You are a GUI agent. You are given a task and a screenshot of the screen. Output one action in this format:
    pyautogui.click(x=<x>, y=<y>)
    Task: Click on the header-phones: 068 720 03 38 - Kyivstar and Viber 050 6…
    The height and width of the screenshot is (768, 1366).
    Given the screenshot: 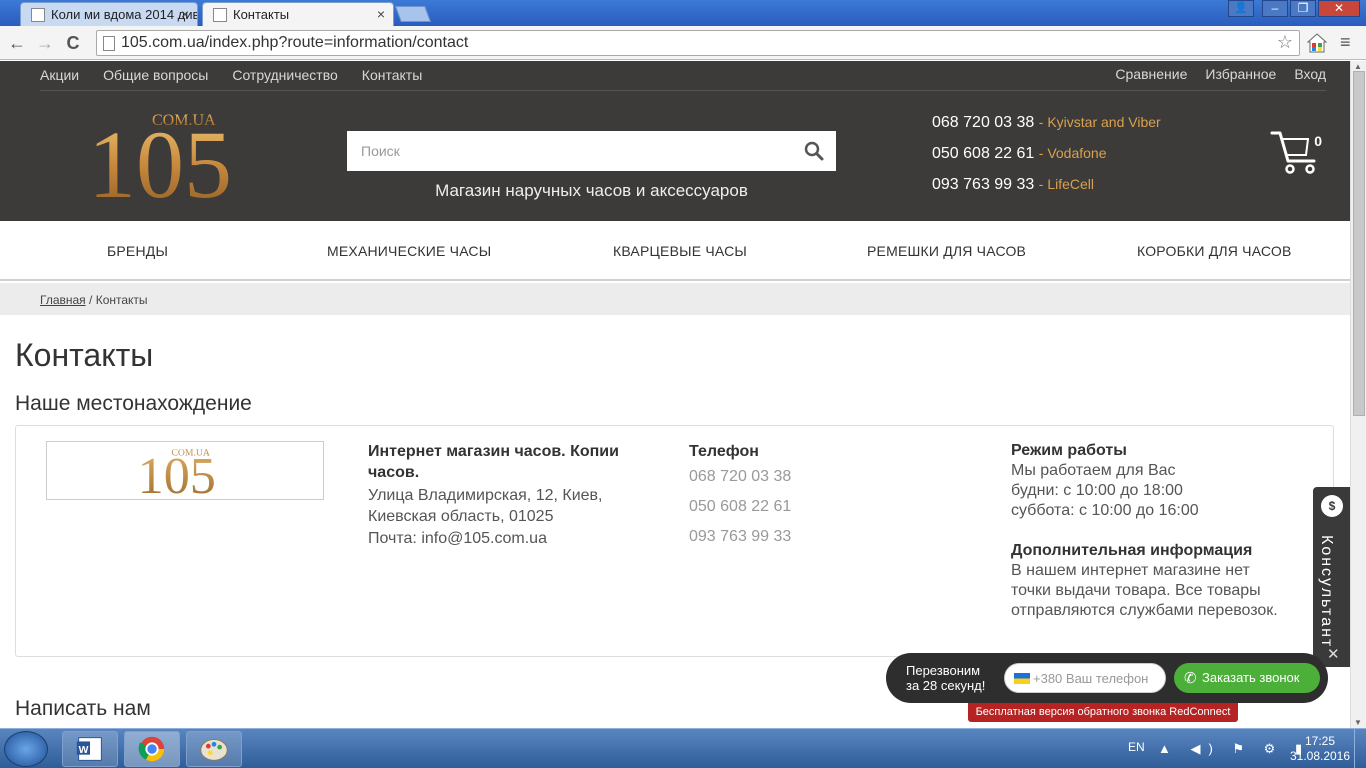 What is the action you would take?
    pyautogui.click(x=1046, y=153)
    